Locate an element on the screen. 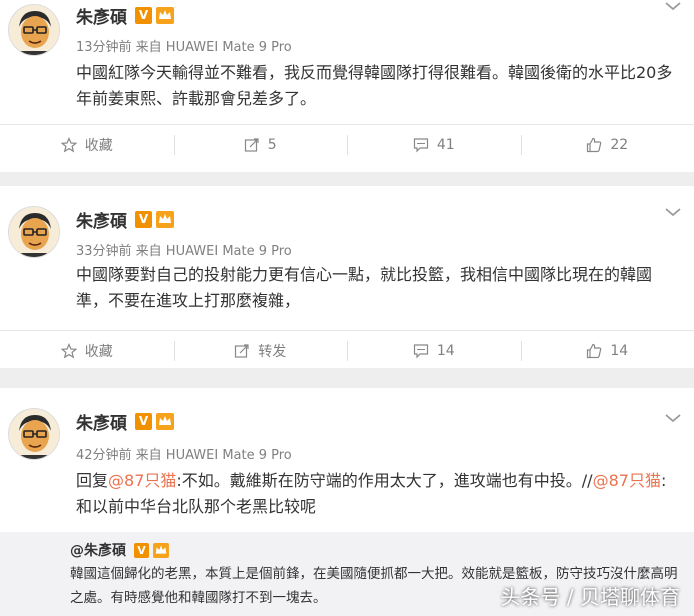  watermark: 头条号 / 贝塔聊体育 is located at coordinates (590, 597).